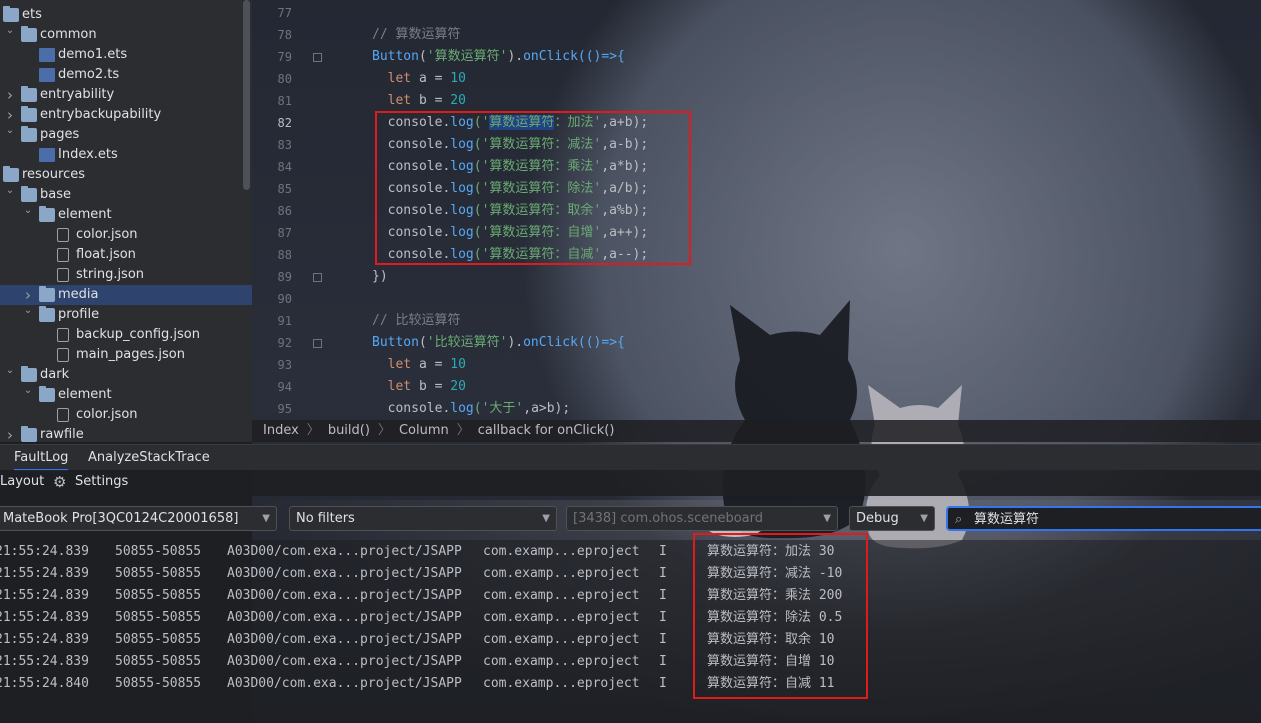 This screenshot has height=723, width=1261. What do you see at coordinates (246, 95) in the screenshot?
I see `tree-scrollbar` at bounding box center [246, 95].